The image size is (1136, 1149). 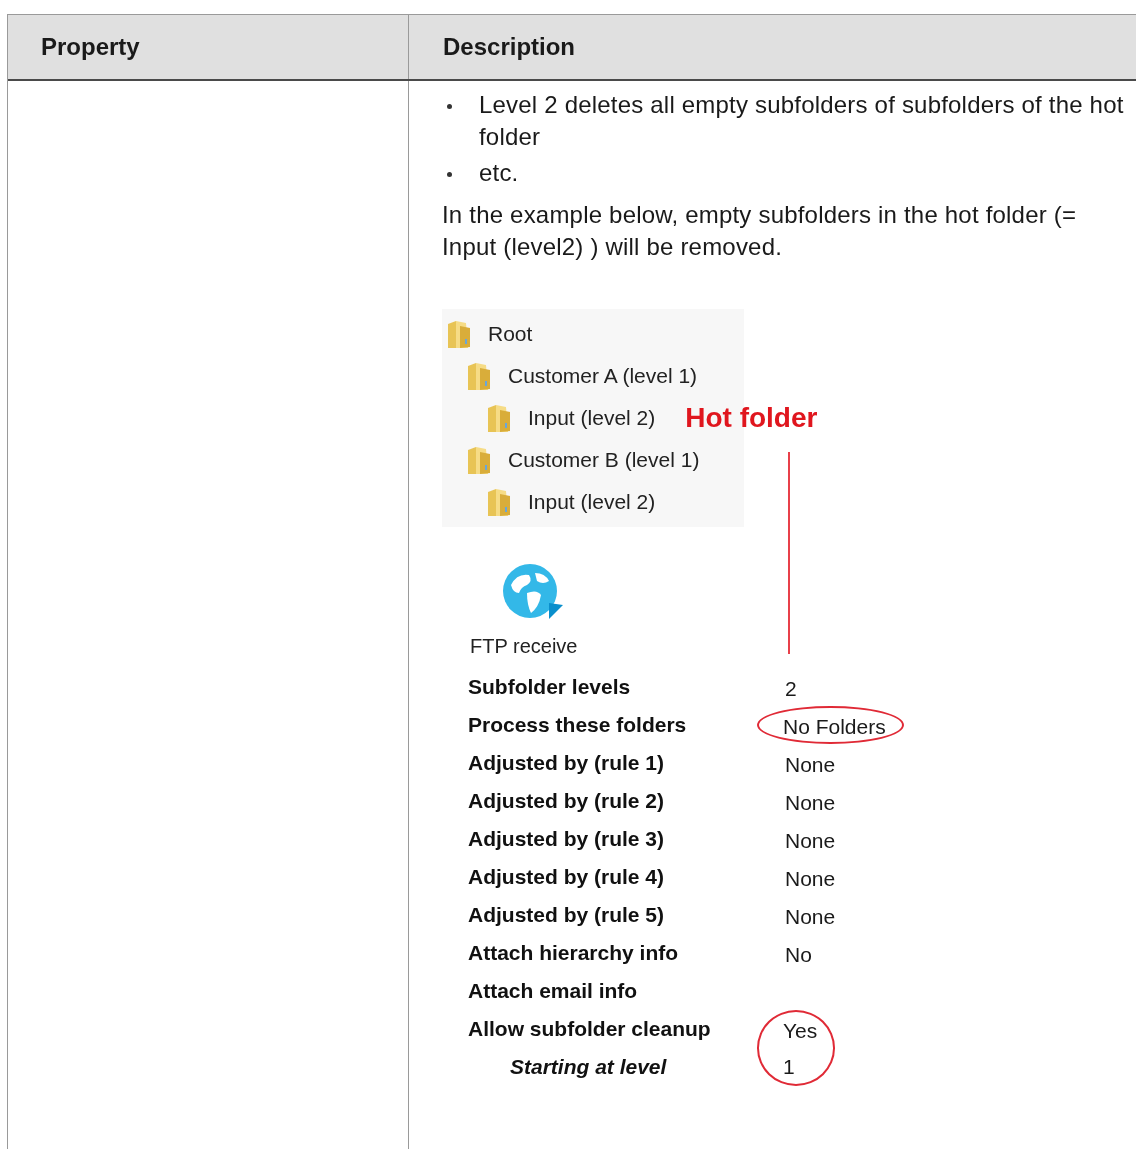 I want to click on folder-label: Customer A (level 1), so click(x=603, y=376).